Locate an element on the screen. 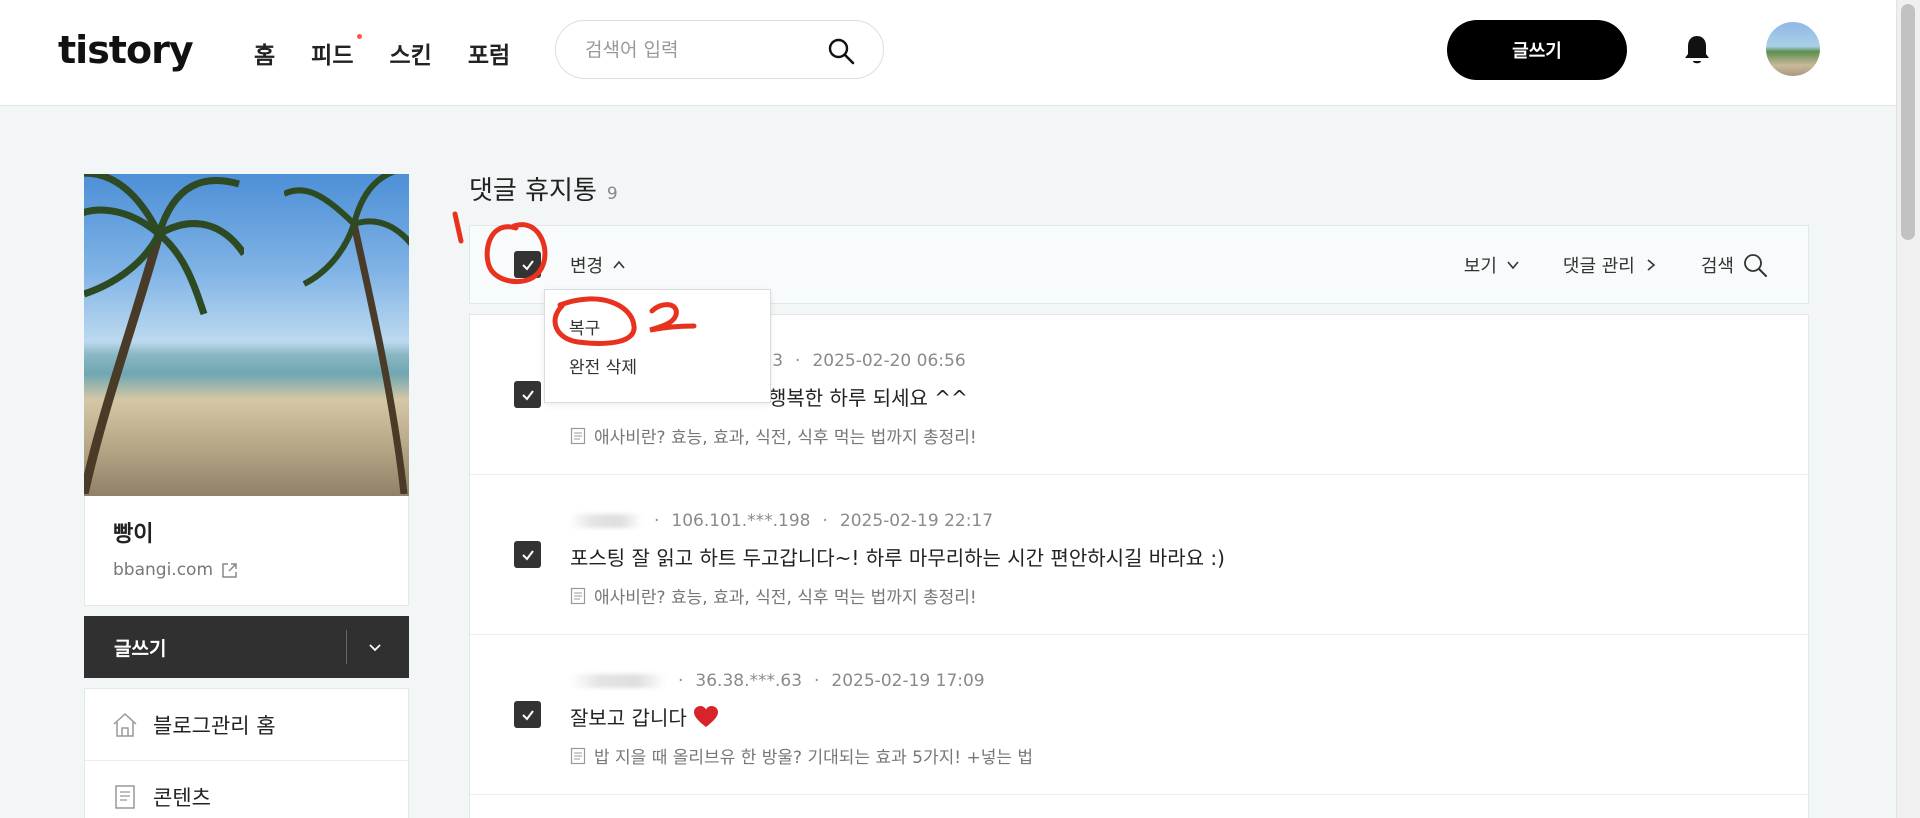 This screenshot has height=818, width=1920. search-label: 검색 is located at coordinates (1717, 266).